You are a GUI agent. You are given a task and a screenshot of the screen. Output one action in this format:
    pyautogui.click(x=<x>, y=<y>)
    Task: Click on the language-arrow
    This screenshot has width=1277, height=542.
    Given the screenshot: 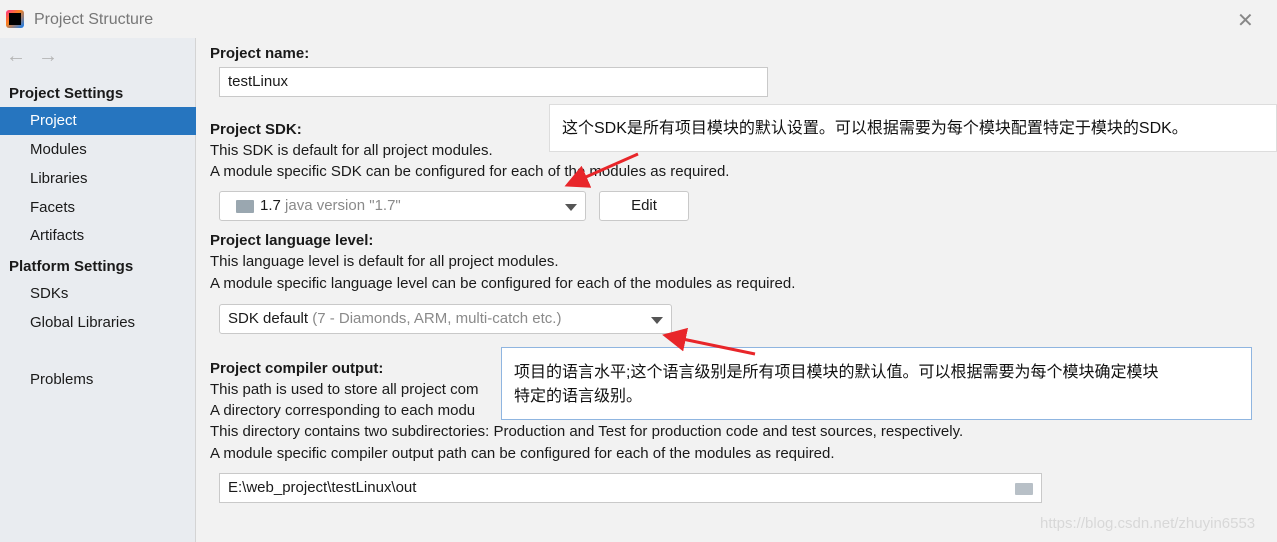 What is the action you would take?
    pyautogui.click(x=709, y=341)
    